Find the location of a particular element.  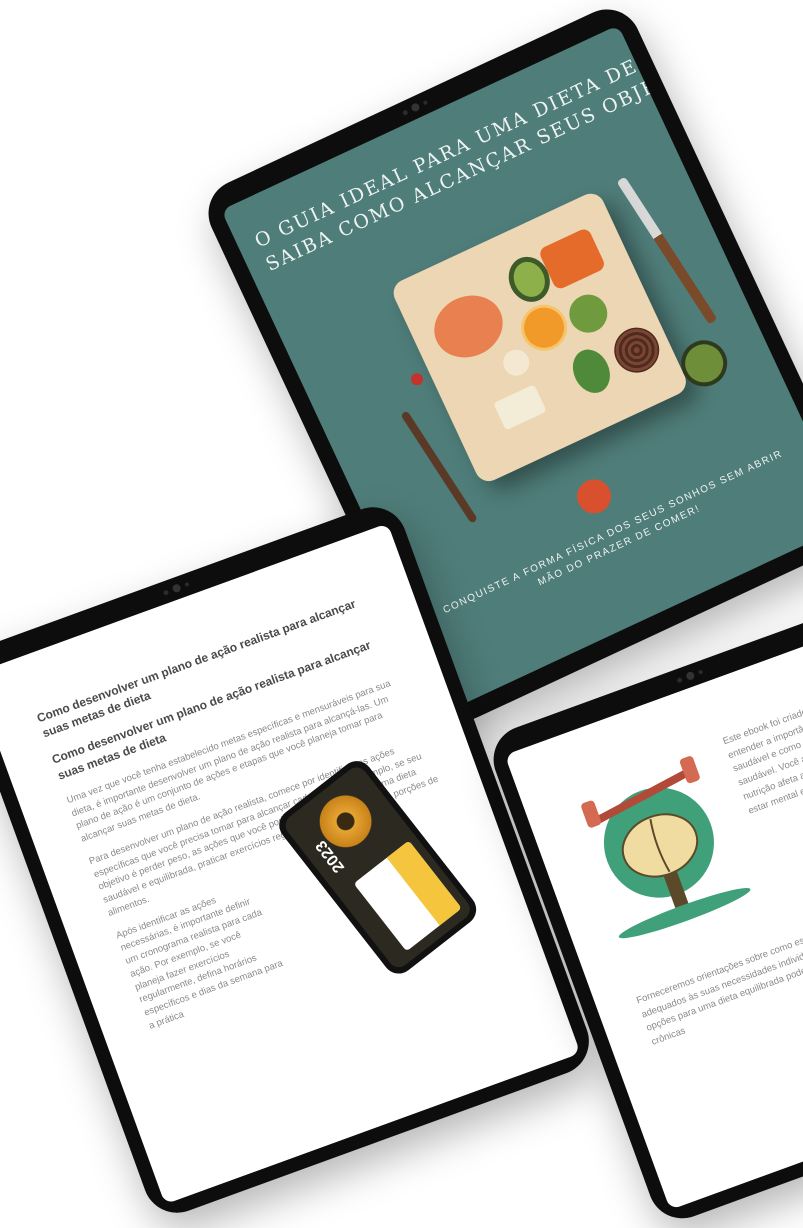

radish-icon is located at coordinates (416, 379).